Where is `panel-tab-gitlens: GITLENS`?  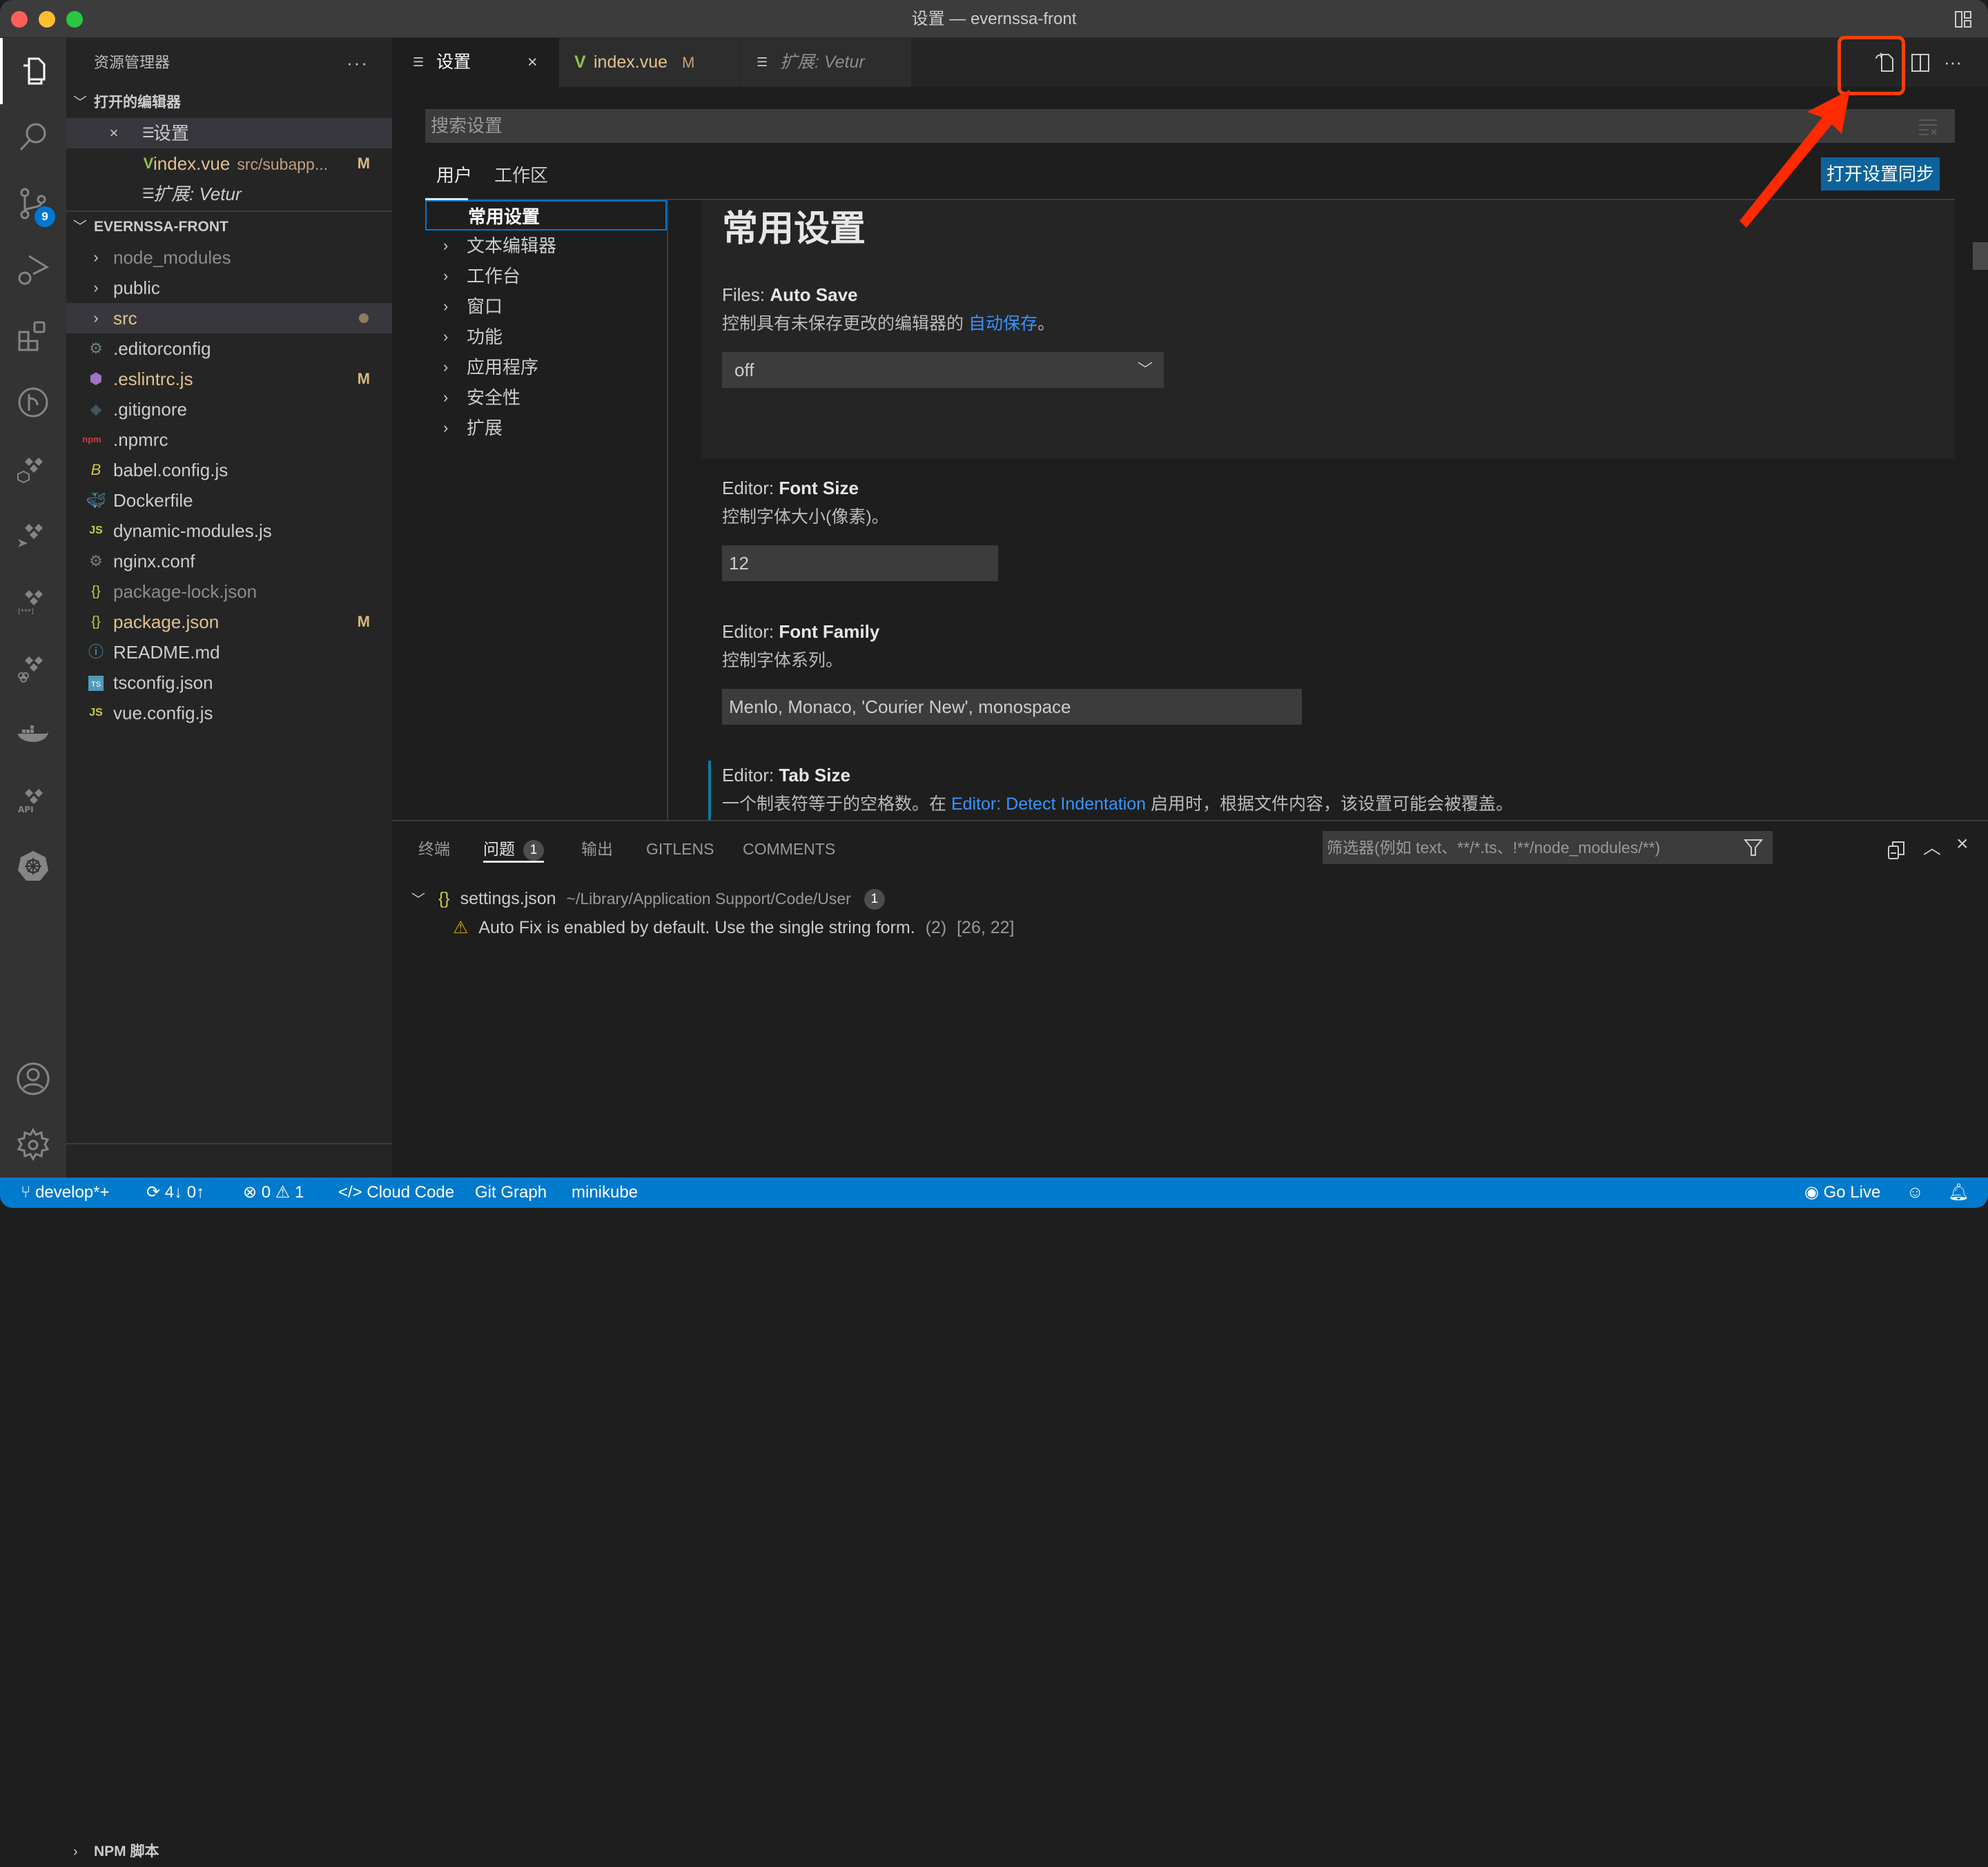 panel-tab-gitlens: GITLENS is located at coordinates (680, 849).